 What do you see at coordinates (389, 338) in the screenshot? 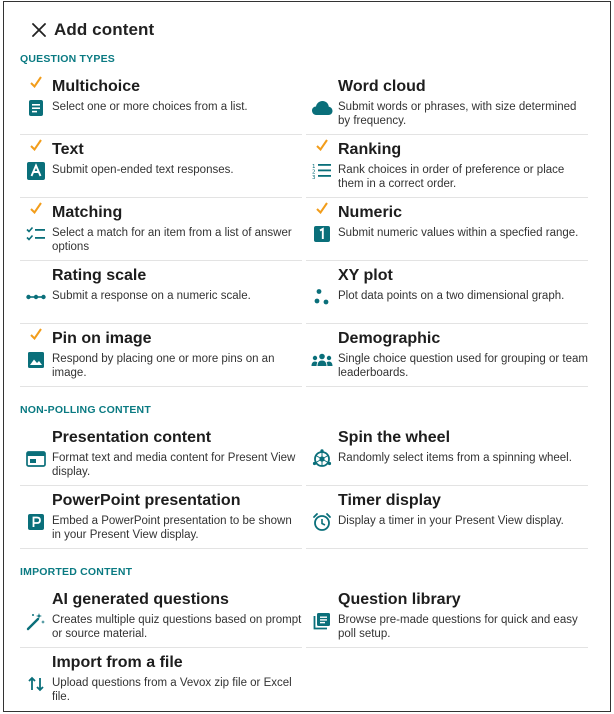
I see `item-title: Demographic` at bounding box center [389, 338].